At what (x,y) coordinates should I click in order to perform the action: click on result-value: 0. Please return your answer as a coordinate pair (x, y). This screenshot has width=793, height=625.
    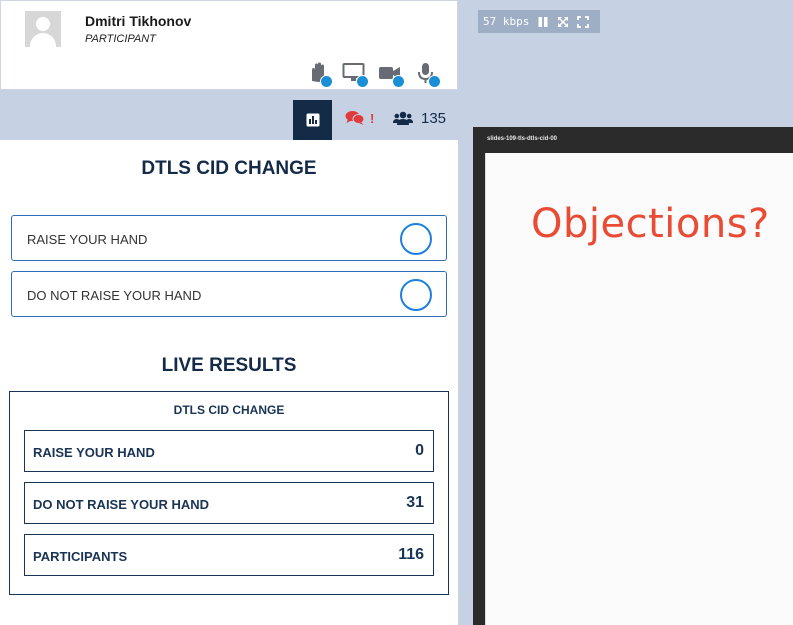
    Looking at the image, I should click on (419, 450).